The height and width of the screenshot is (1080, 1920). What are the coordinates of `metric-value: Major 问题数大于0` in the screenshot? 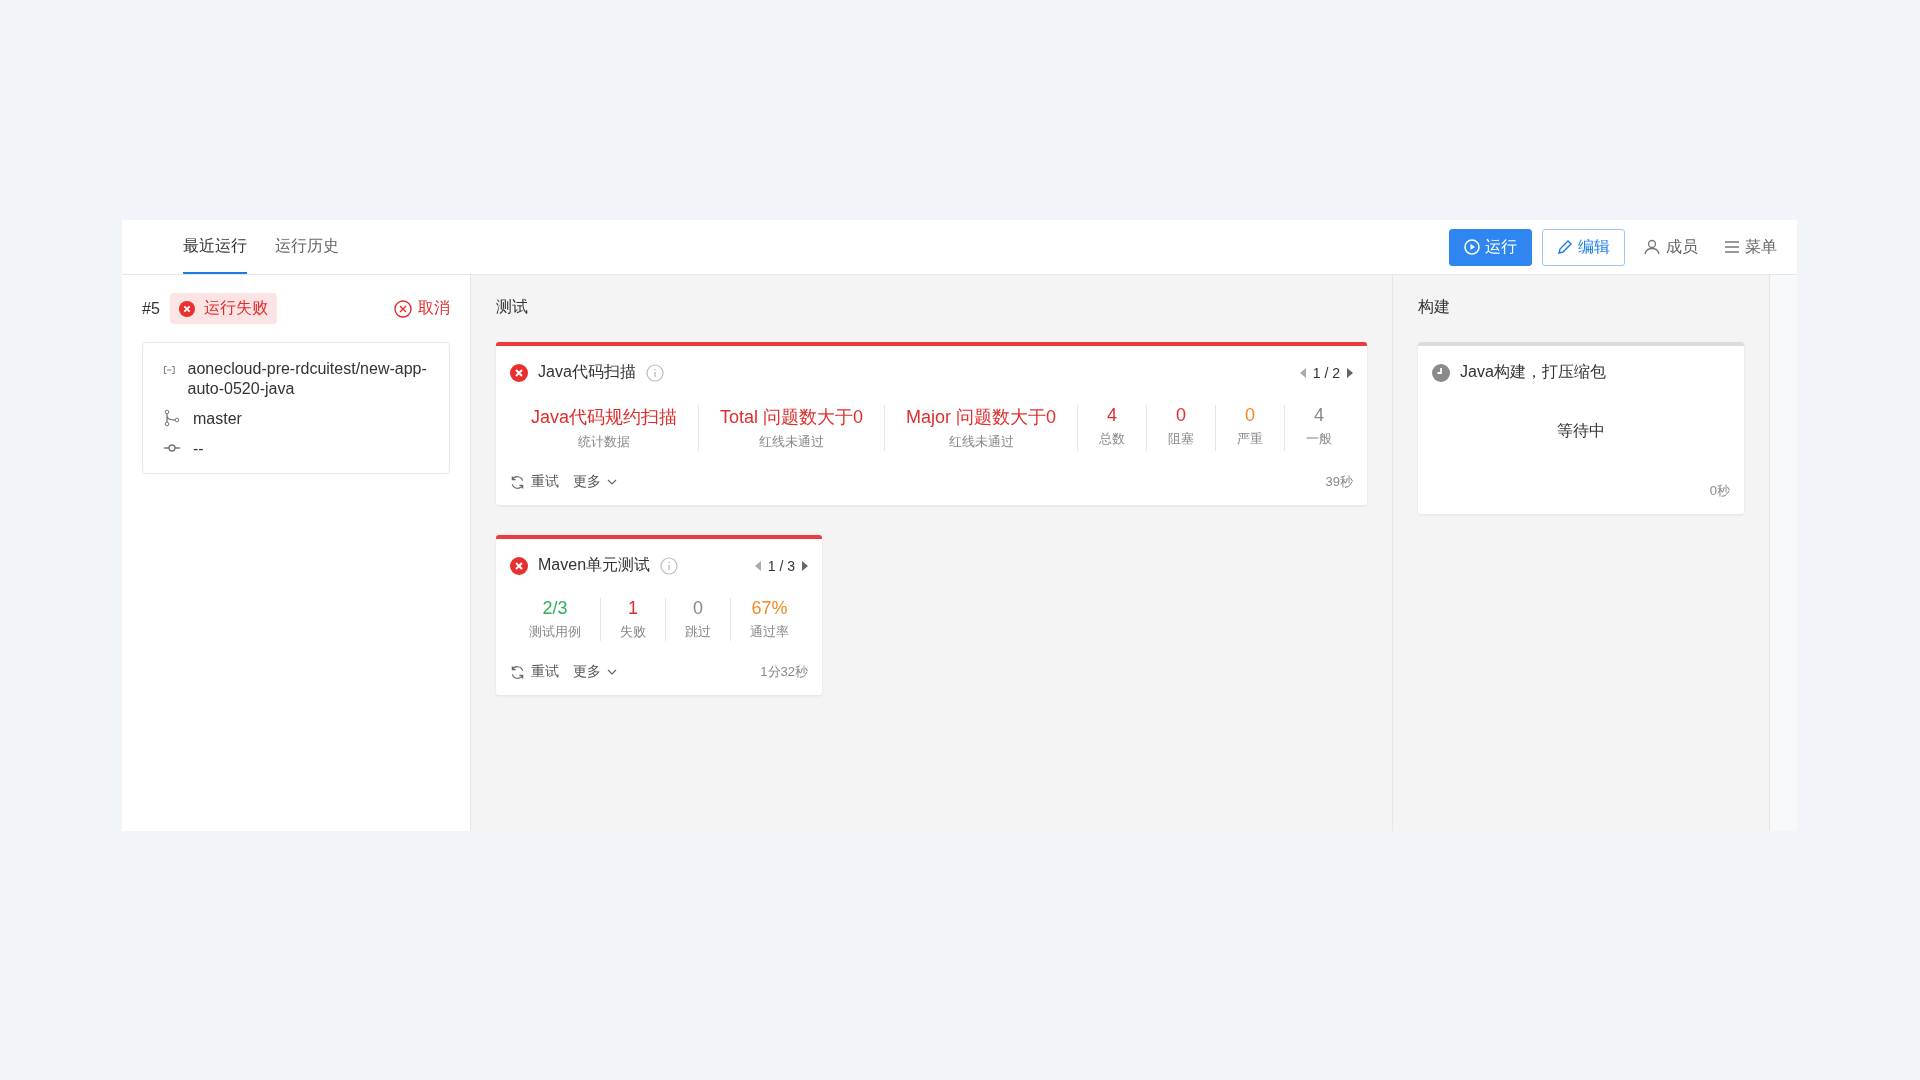 It's located at (981, 417).